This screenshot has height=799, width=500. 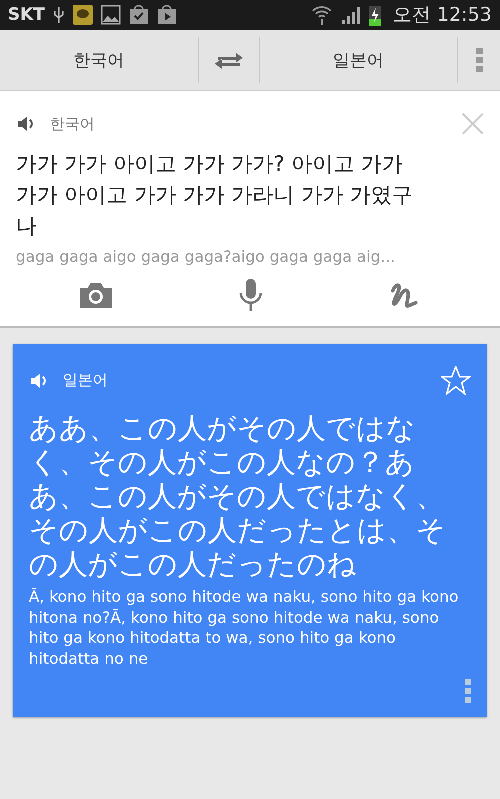 I want to click on bag-check-icon, so click(x=139, y=15).